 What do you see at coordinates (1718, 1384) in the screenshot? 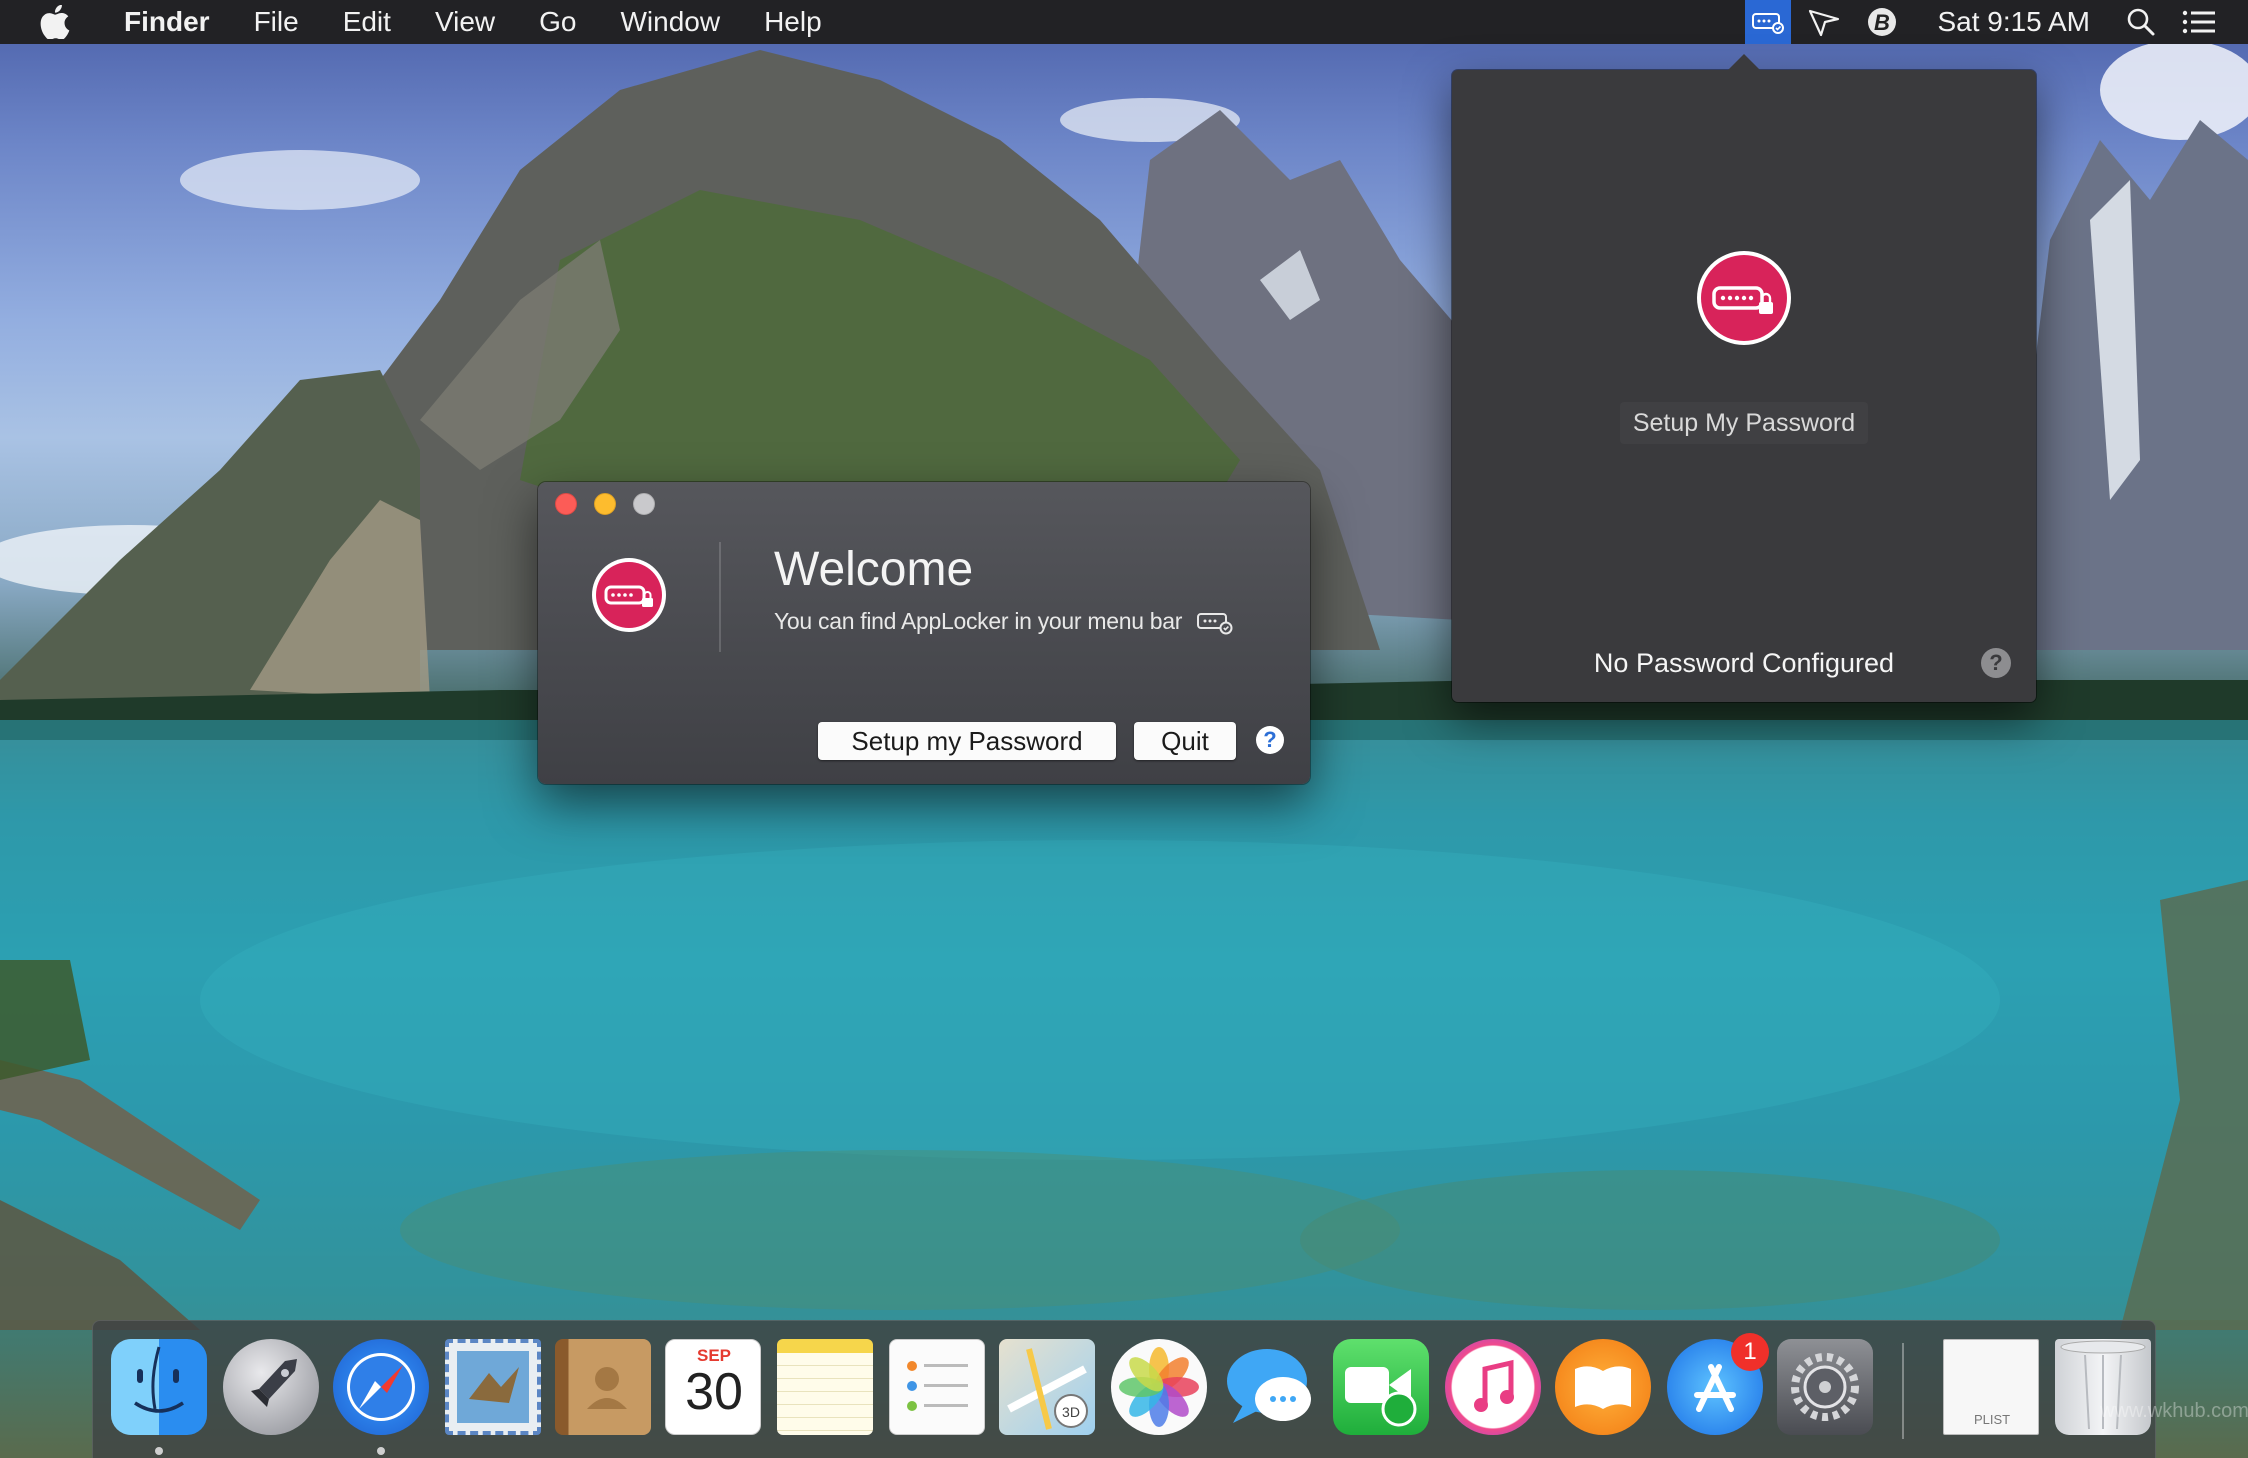
I see `app-store-icon: 1` at bounding box center [1718, 1384].